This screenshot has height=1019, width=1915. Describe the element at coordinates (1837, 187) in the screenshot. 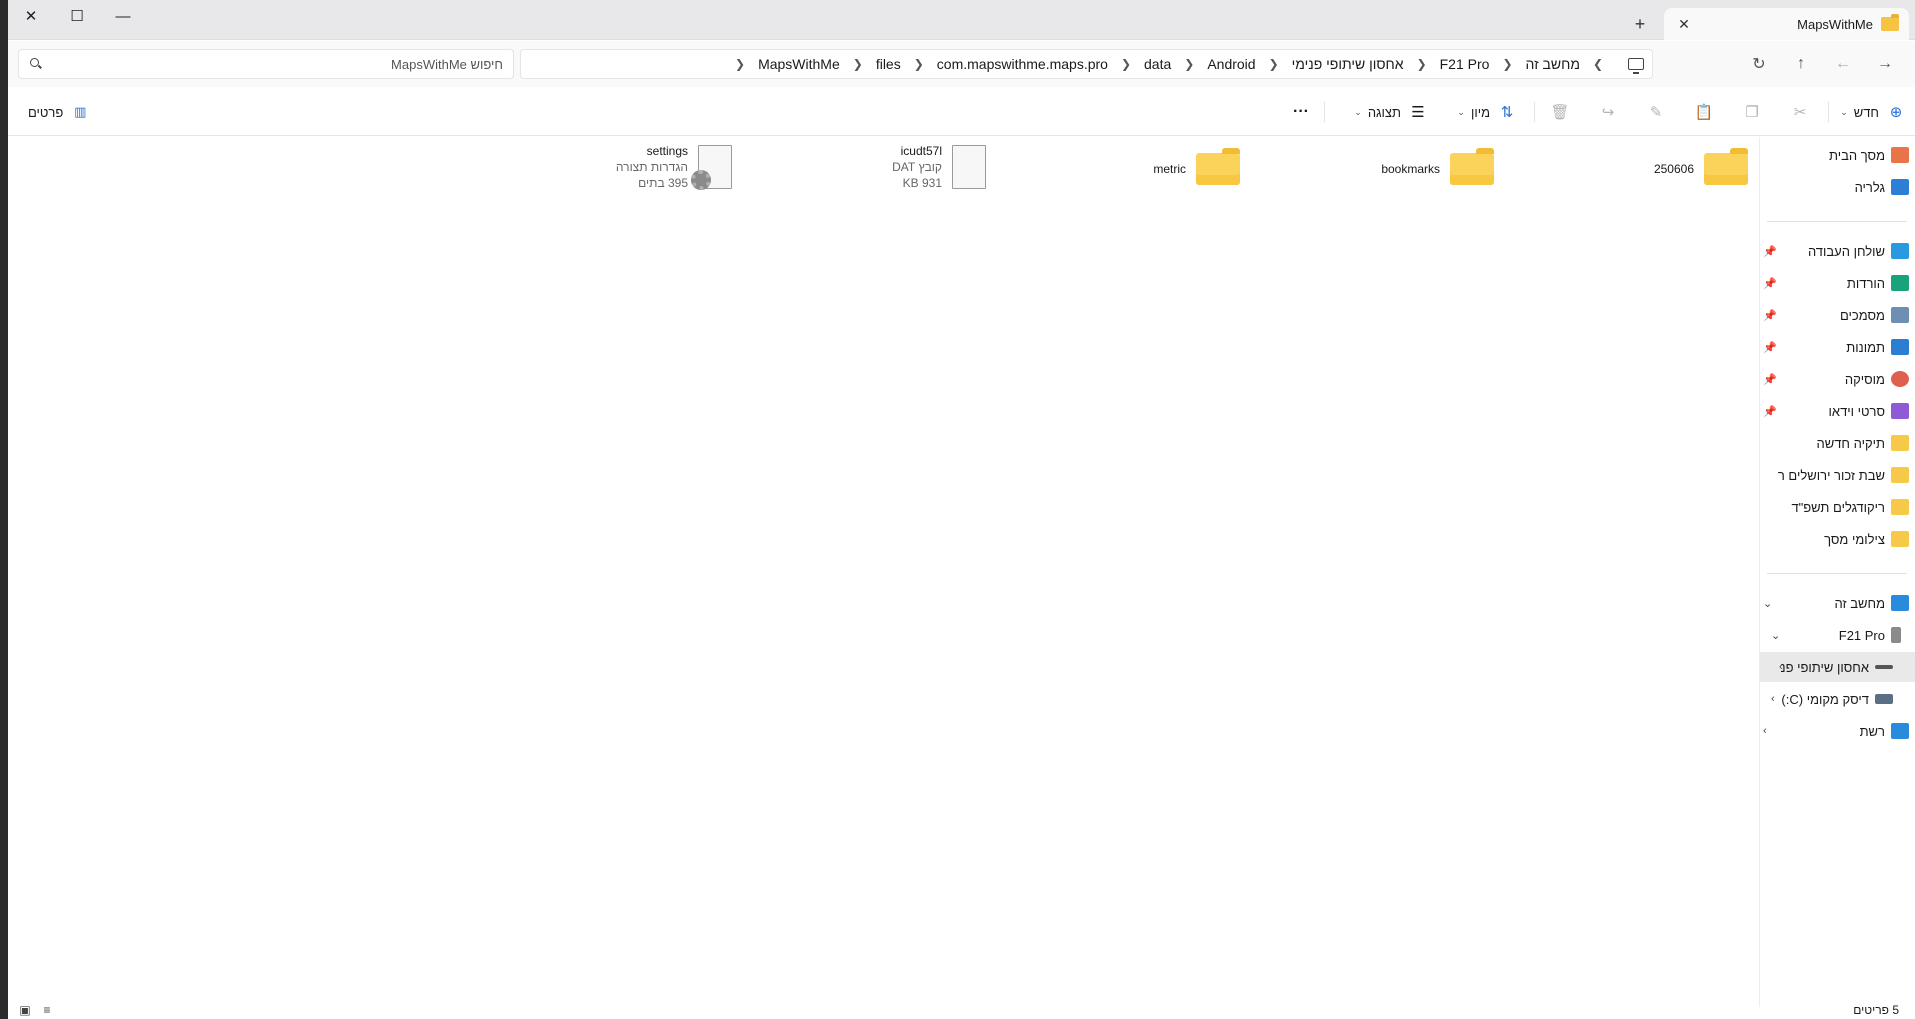

I see `sidebar-item-gallery: גלריה` at that location.